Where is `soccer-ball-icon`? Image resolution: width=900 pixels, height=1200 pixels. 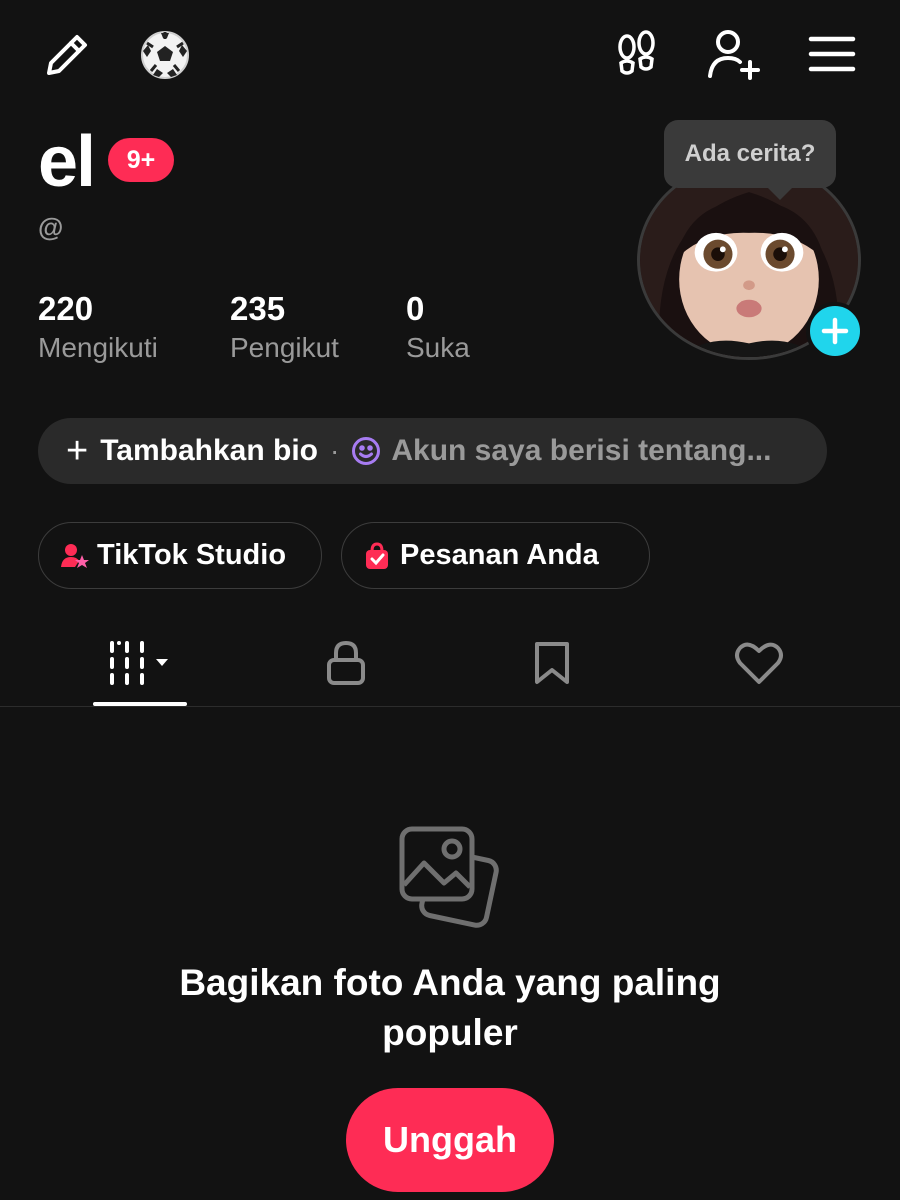 soccer-ball-icon is located at coordinates (165, 55).